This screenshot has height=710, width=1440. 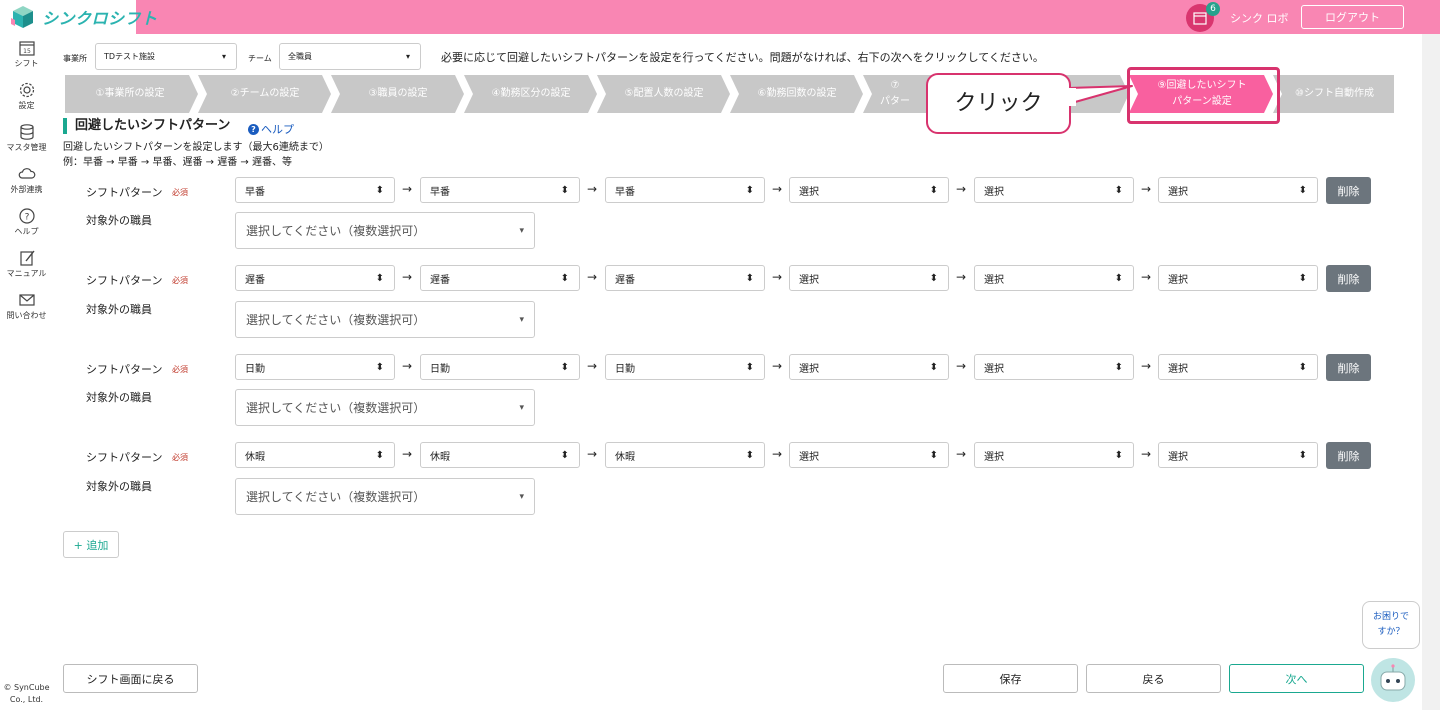 What do you see at coordinates (26, 147) in the screenshot?
I see `sidebar-label: マスタ管理` at bounding box center [26, 147].